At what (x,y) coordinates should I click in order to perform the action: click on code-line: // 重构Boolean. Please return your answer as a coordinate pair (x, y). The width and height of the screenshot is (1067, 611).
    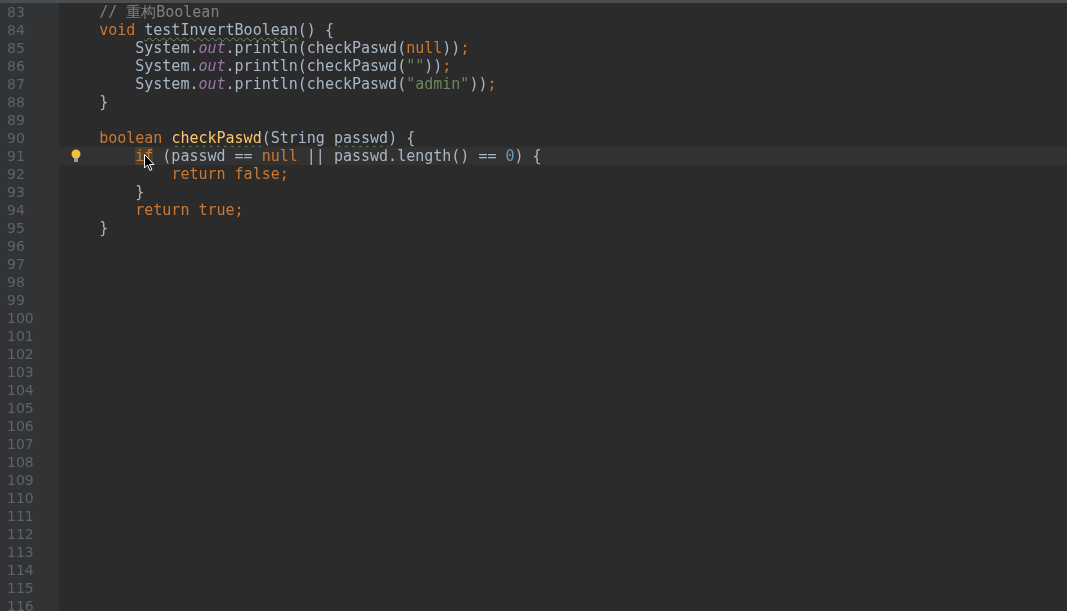
    Looking at the image, I should click on (159, 12).